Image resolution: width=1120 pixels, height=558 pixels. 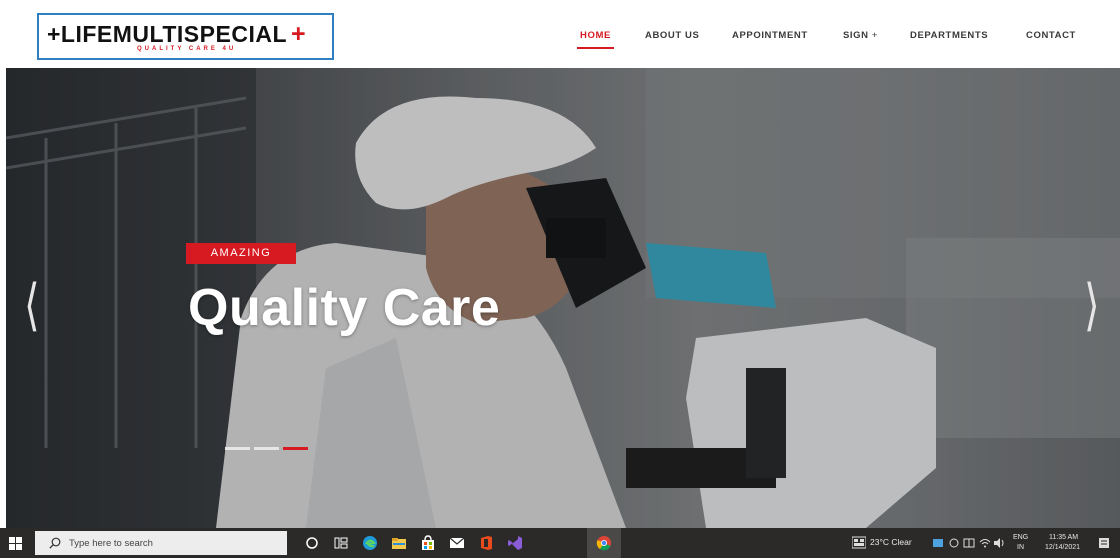 I want to click on clock-time: 11:35 AM, so click(x=1063, y=537).